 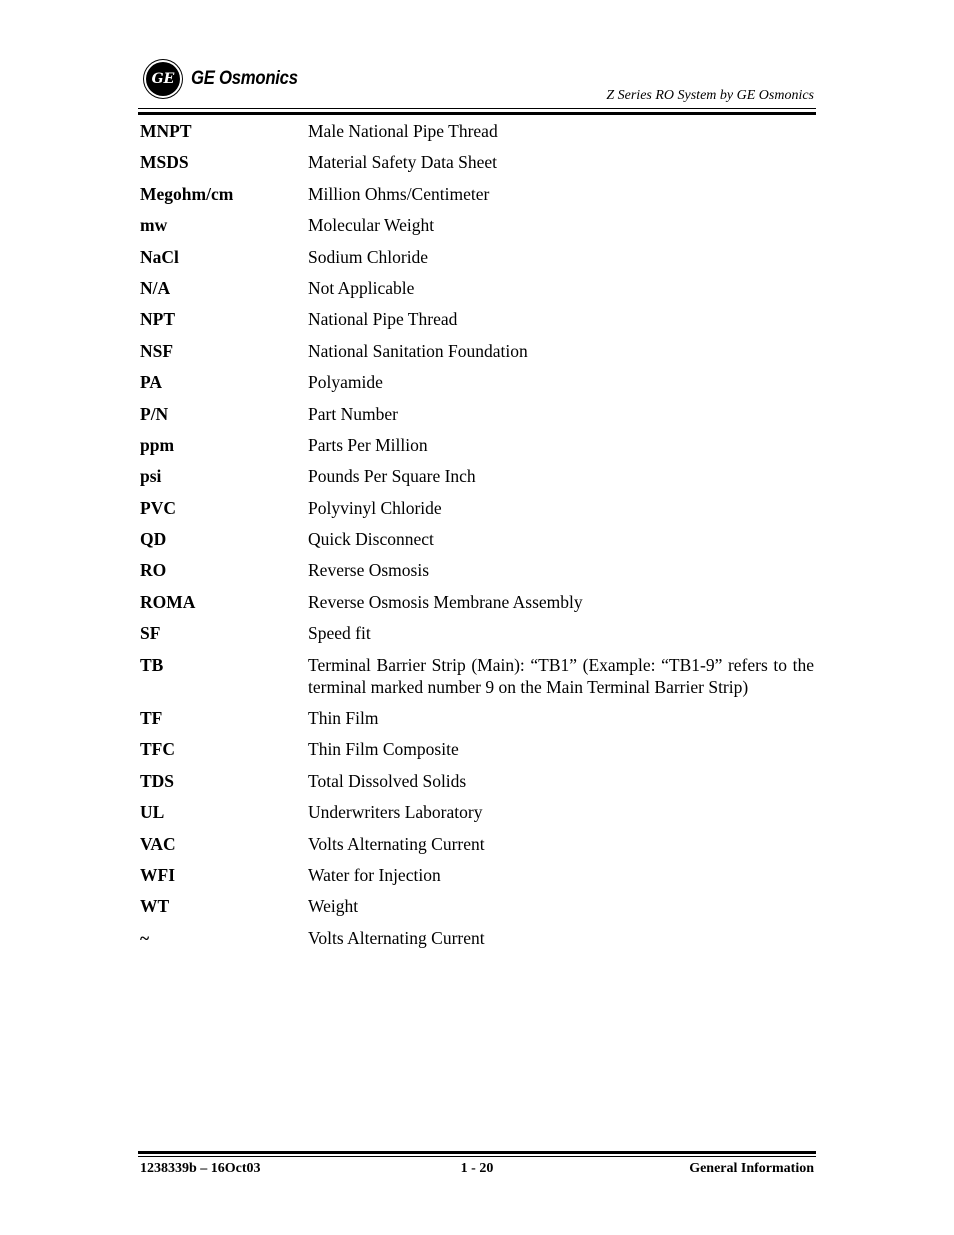 I want to click on glossary-definition: National Sanitation Foundation, so click(x=418, y=350).